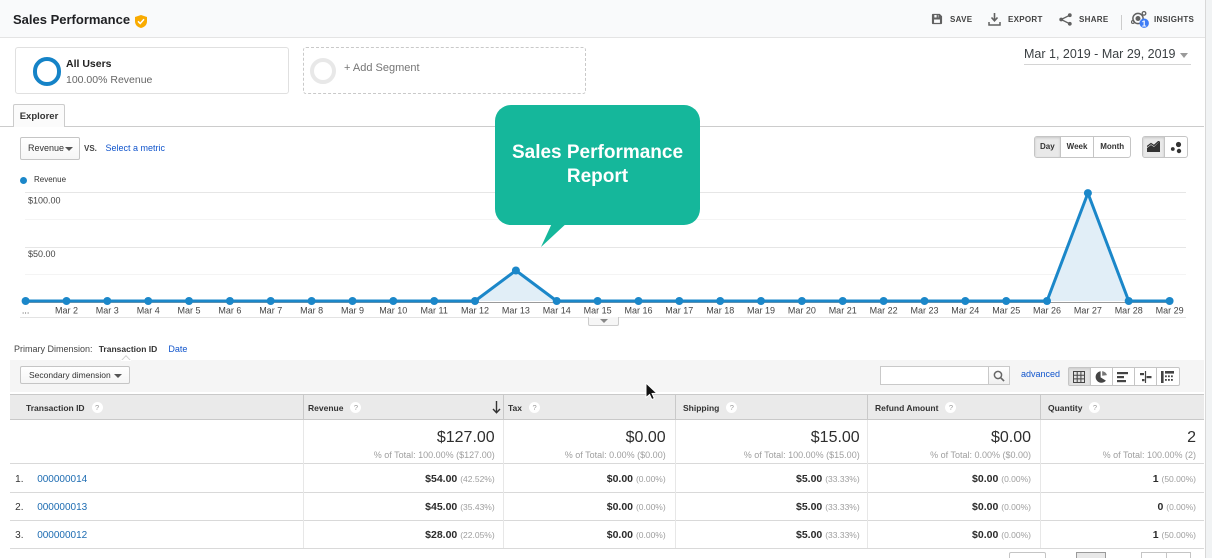 The width and height of the screenshot is (1212, 558). What do you see at coordinates (516, 311) in the screenshot?
I see `svg-text: Mar 13` at bounding box center [516, 311].